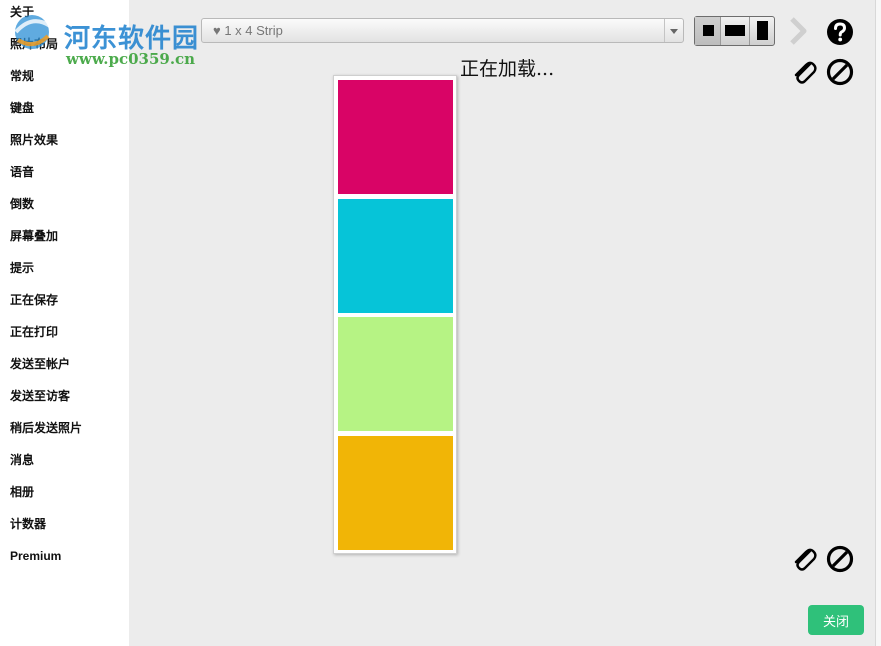  I want to click on sidebar-item-screen-overlay: 屏幕叠加, so click(34, 236).